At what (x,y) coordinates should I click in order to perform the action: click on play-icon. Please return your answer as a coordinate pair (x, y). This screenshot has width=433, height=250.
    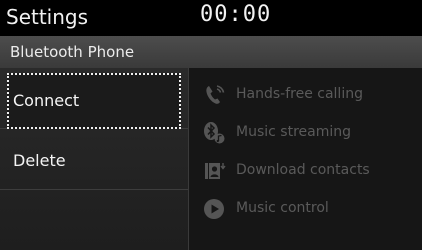
    Looking at the image, I should click on (214, 209).